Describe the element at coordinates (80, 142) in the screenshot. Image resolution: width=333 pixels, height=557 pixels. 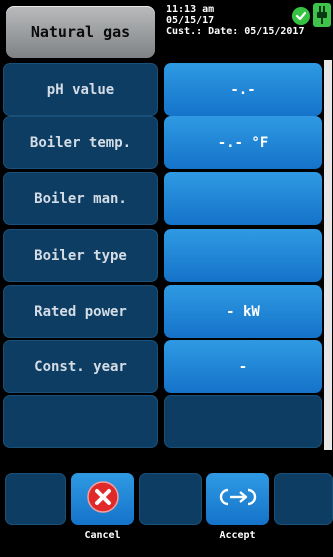
I see `row-label-boiler-temp: Boiler temp.` at that location.